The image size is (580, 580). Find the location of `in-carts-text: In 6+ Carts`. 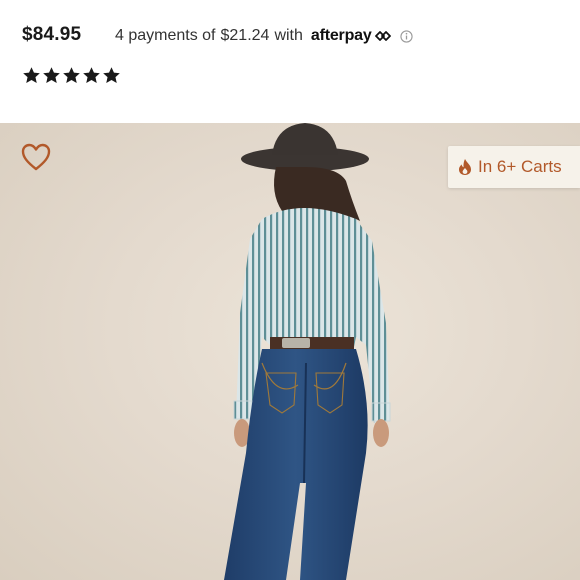

in-carts-text: In 6+ Carts is located at coordinates (520, 166).